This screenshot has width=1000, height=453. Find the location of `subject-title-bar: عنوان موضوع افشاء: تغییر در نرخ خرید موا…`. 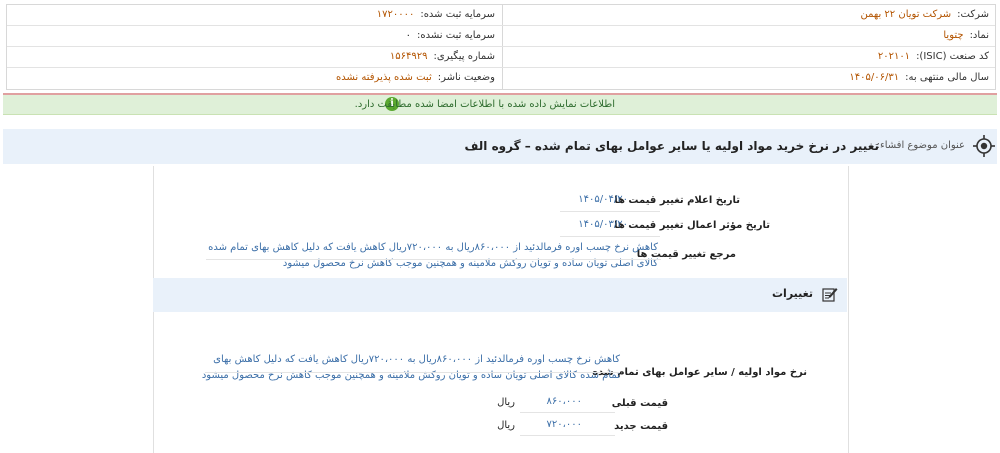

subject-title-bar: عنوان موضوع افشاء: تغییر در نرخ خرید موا… is located at coordinates (500, 146).